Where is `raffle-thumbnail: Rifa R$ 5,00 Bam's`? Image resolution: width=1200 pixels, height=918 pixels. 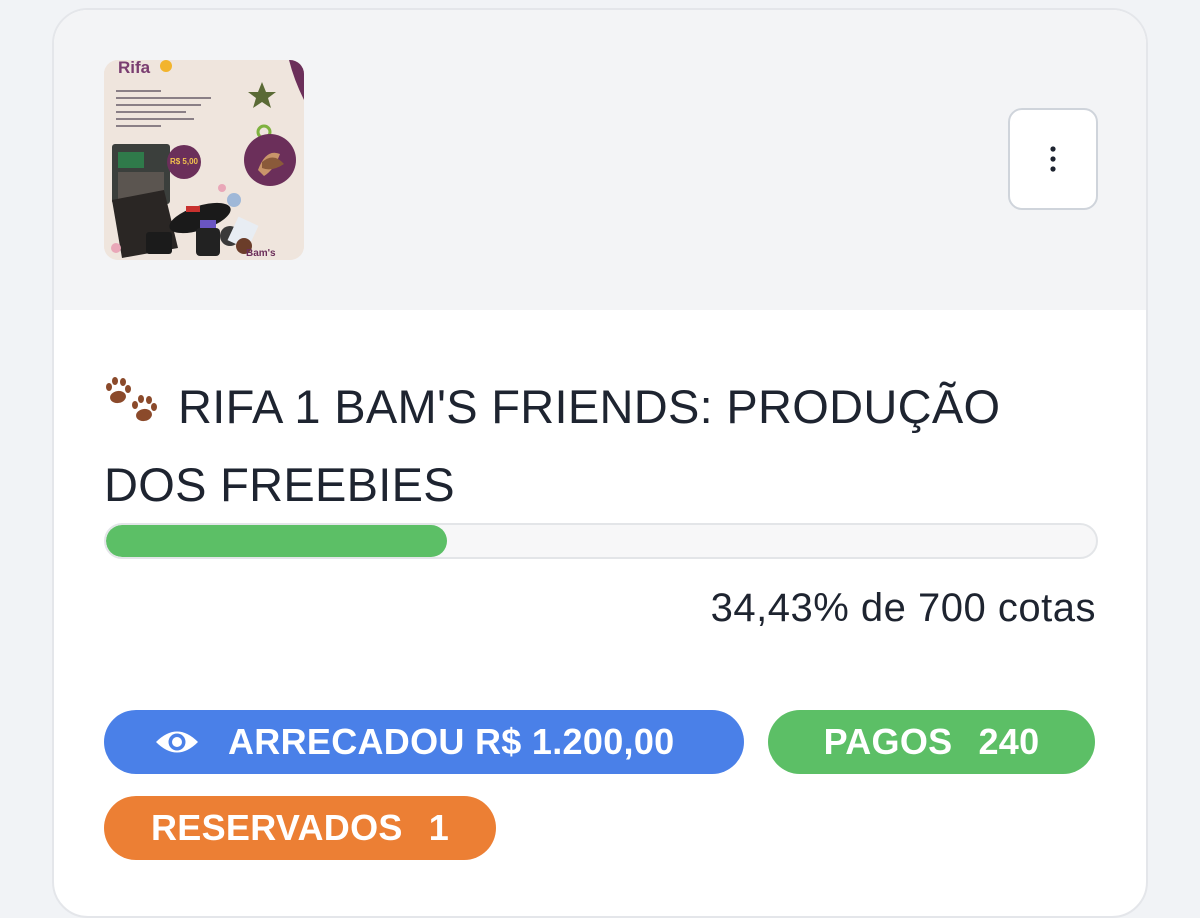
raffle-thumbnail: Rifa R$ 5,00 Bam's is located at coordinates (204, 160).